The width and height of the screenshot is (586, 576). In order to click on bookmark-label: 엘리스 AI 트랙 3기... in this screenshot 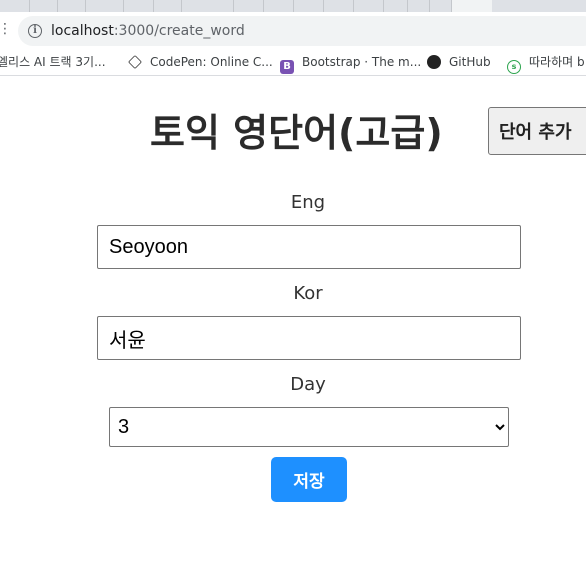, I will do `click(53, 62)`.